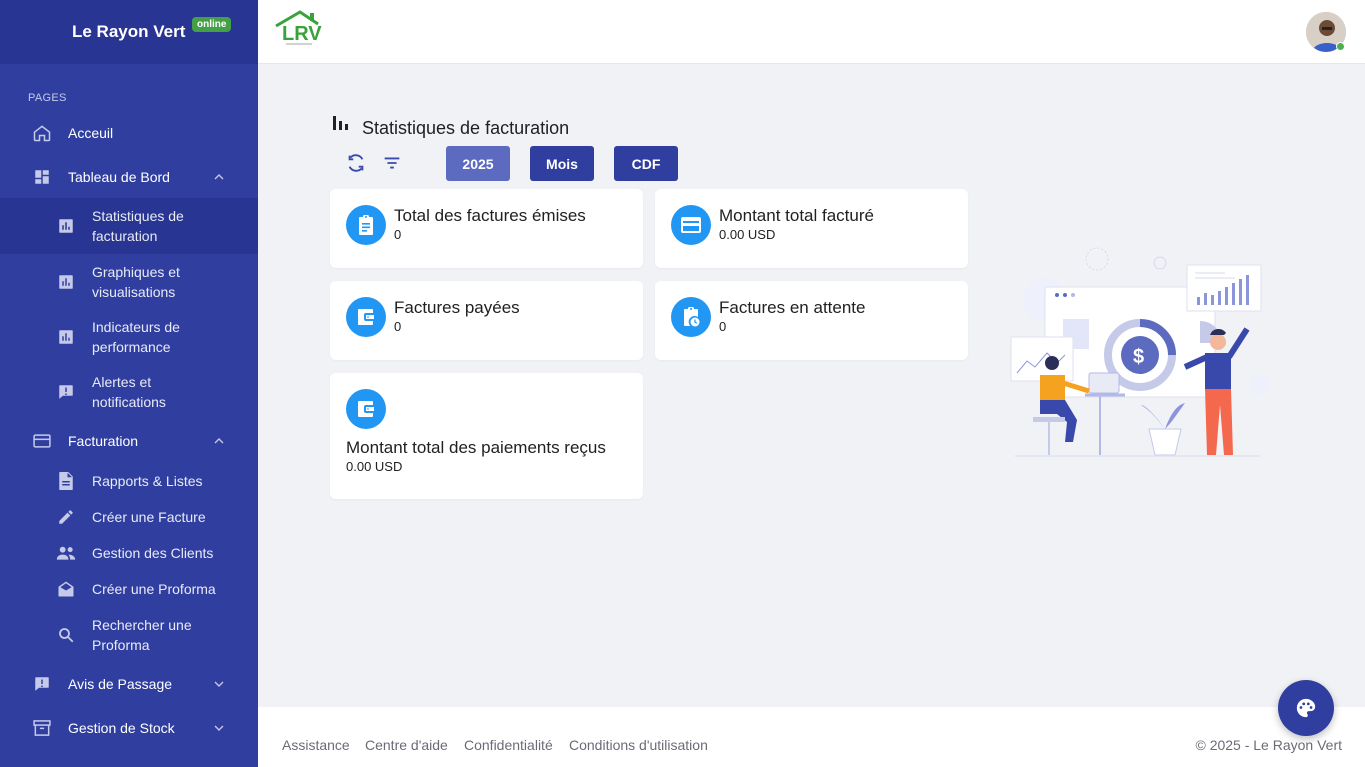 This screenshot has width=1365, height=767. I want to click on sidebar-item-label: Alertes et notifications, so click(129, 391).